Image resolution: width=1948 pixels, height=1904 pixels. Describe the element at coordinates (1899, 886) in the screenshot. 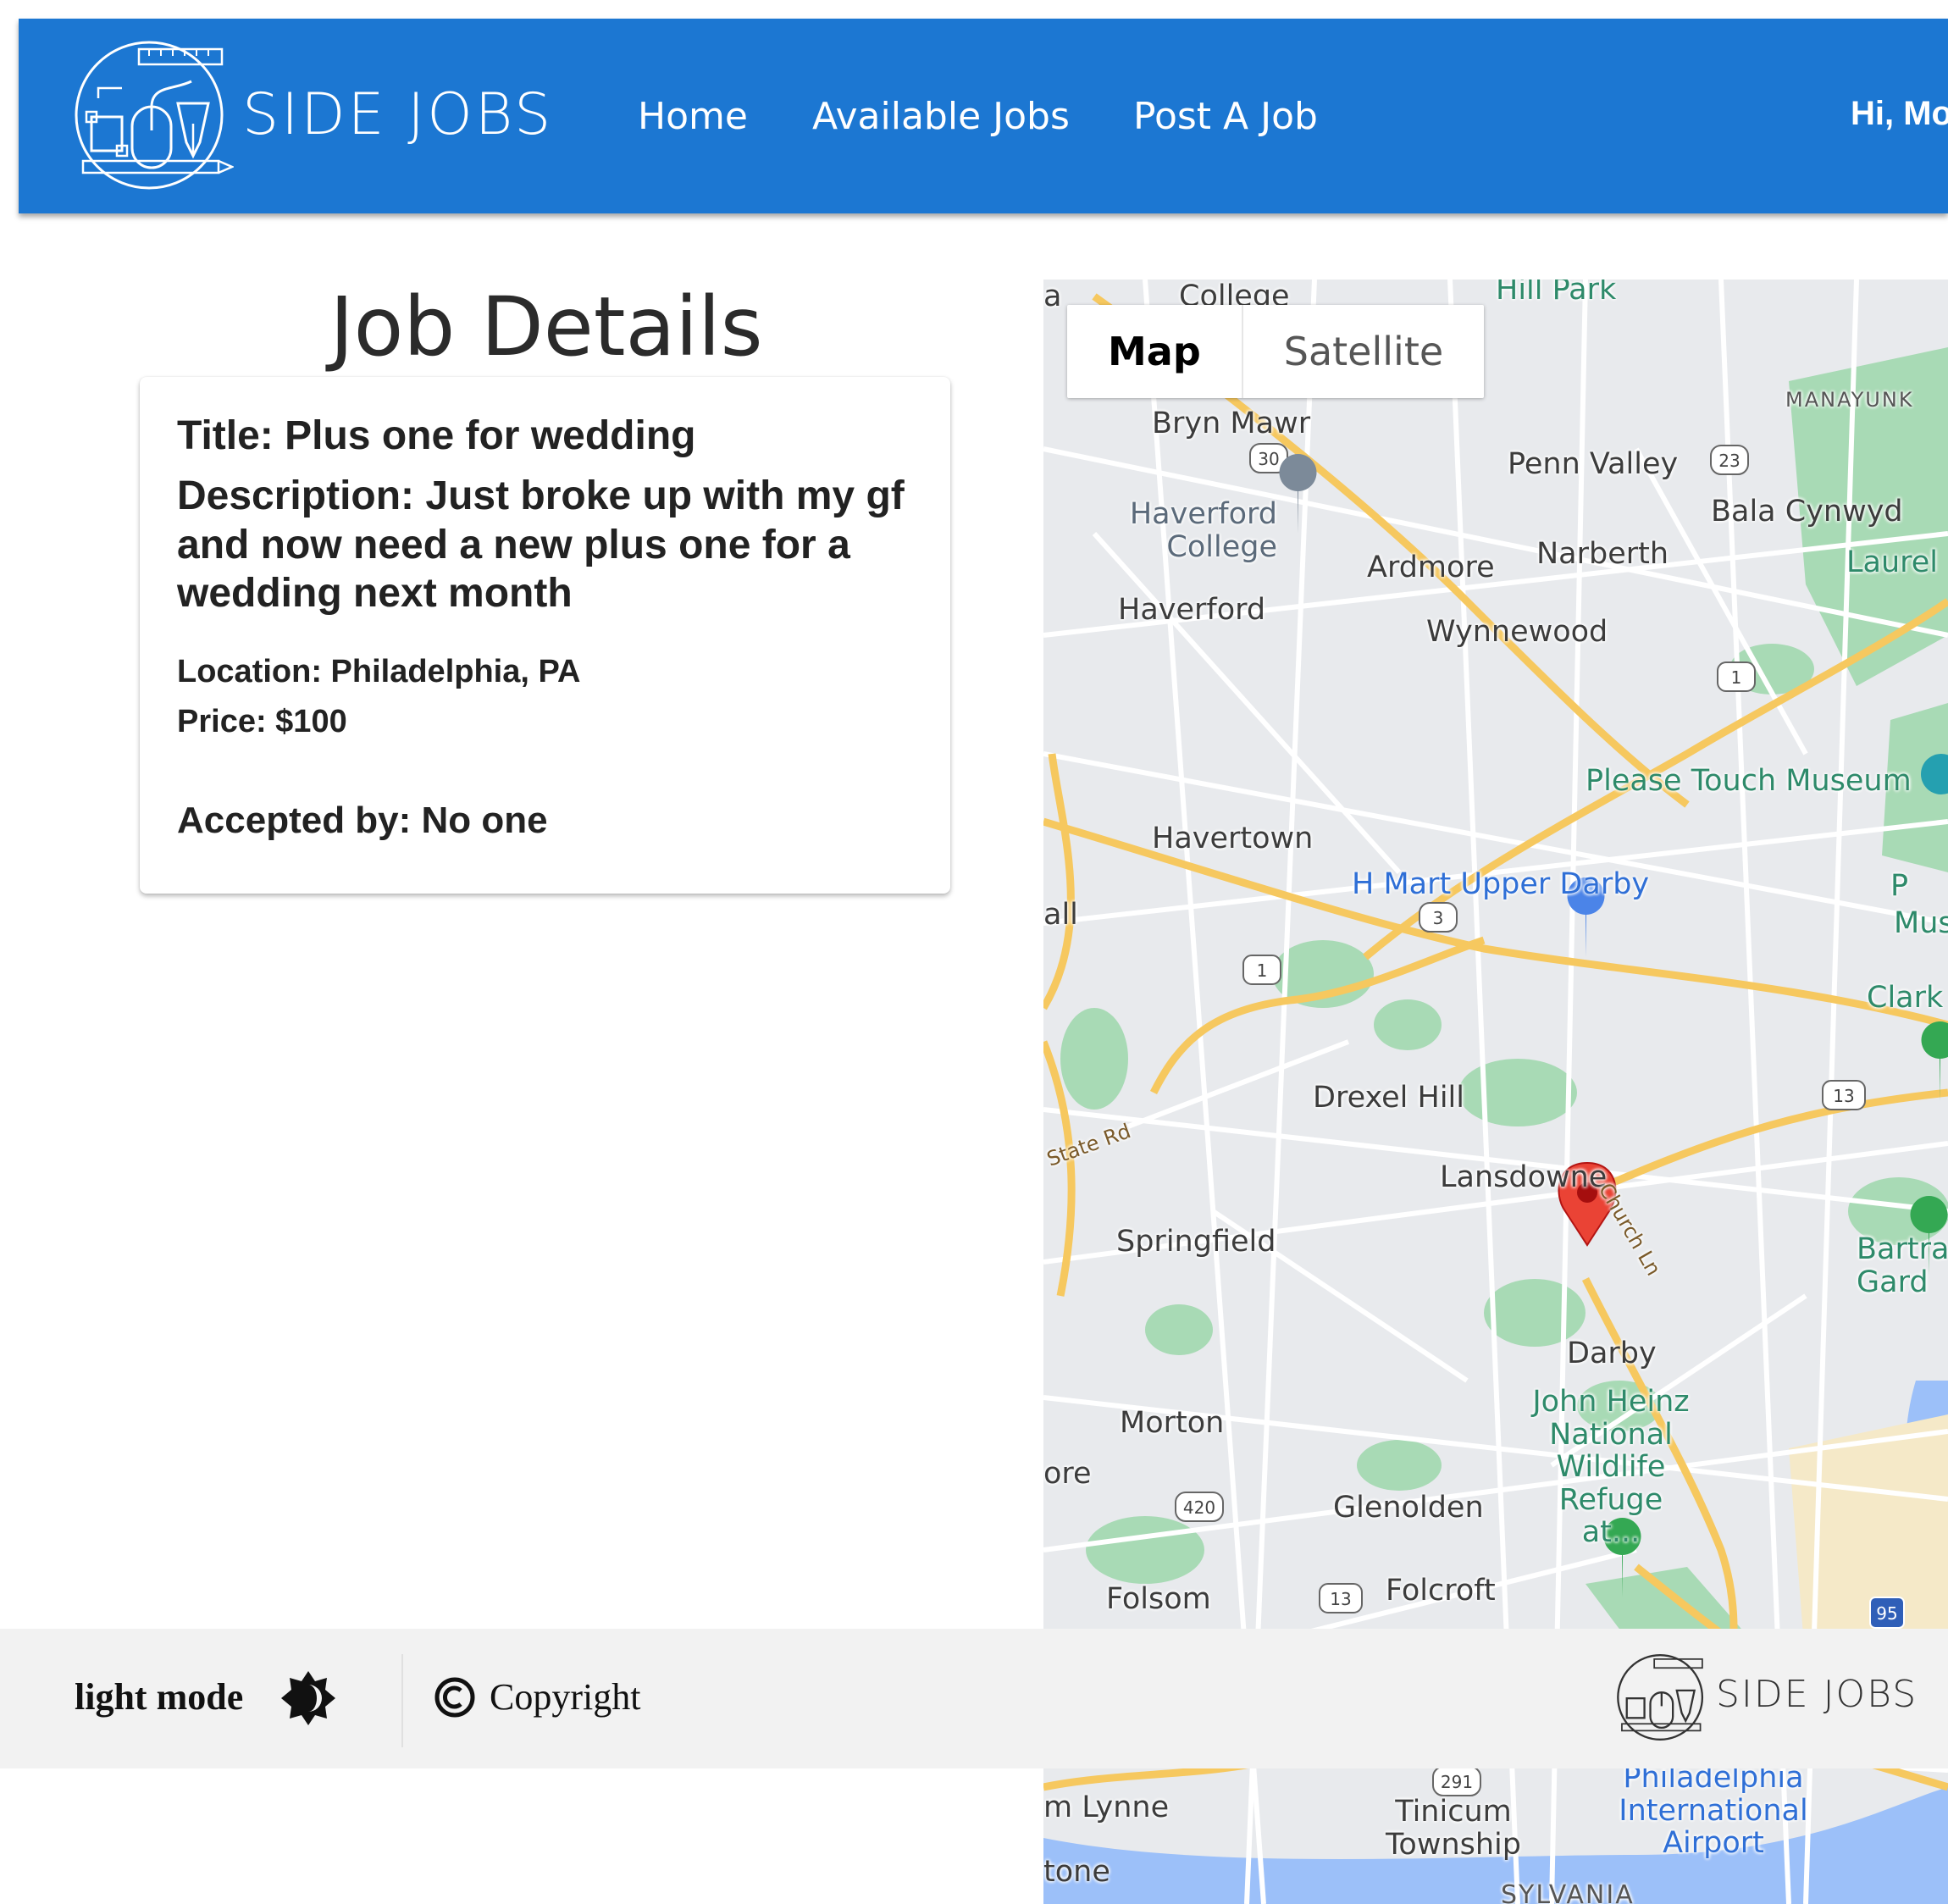

I see `map-label-p: P` at that location.